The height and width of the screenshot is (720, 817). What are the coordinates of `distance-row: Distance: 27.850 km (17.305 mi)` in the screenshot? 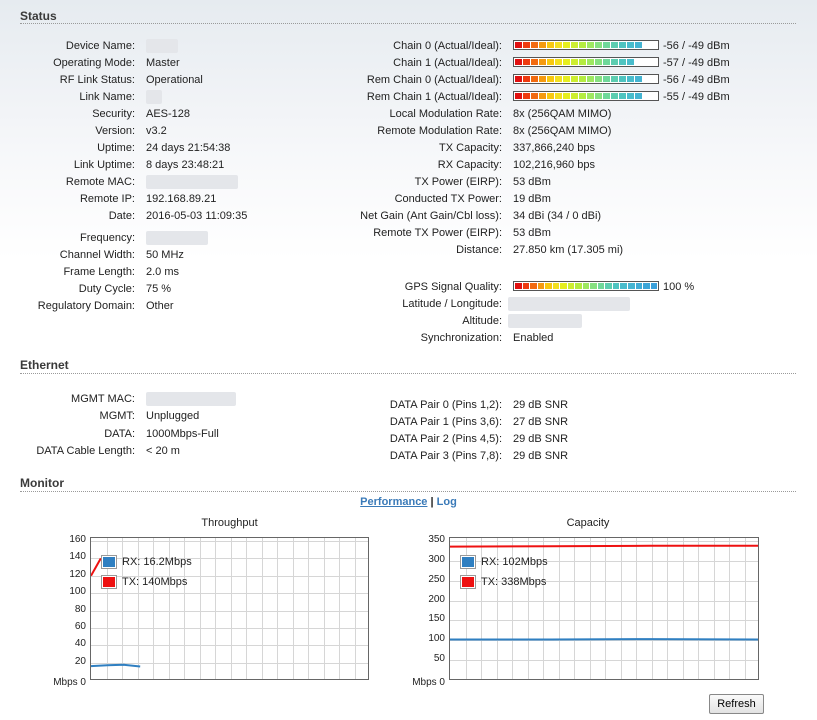 It's located at (408, 250).